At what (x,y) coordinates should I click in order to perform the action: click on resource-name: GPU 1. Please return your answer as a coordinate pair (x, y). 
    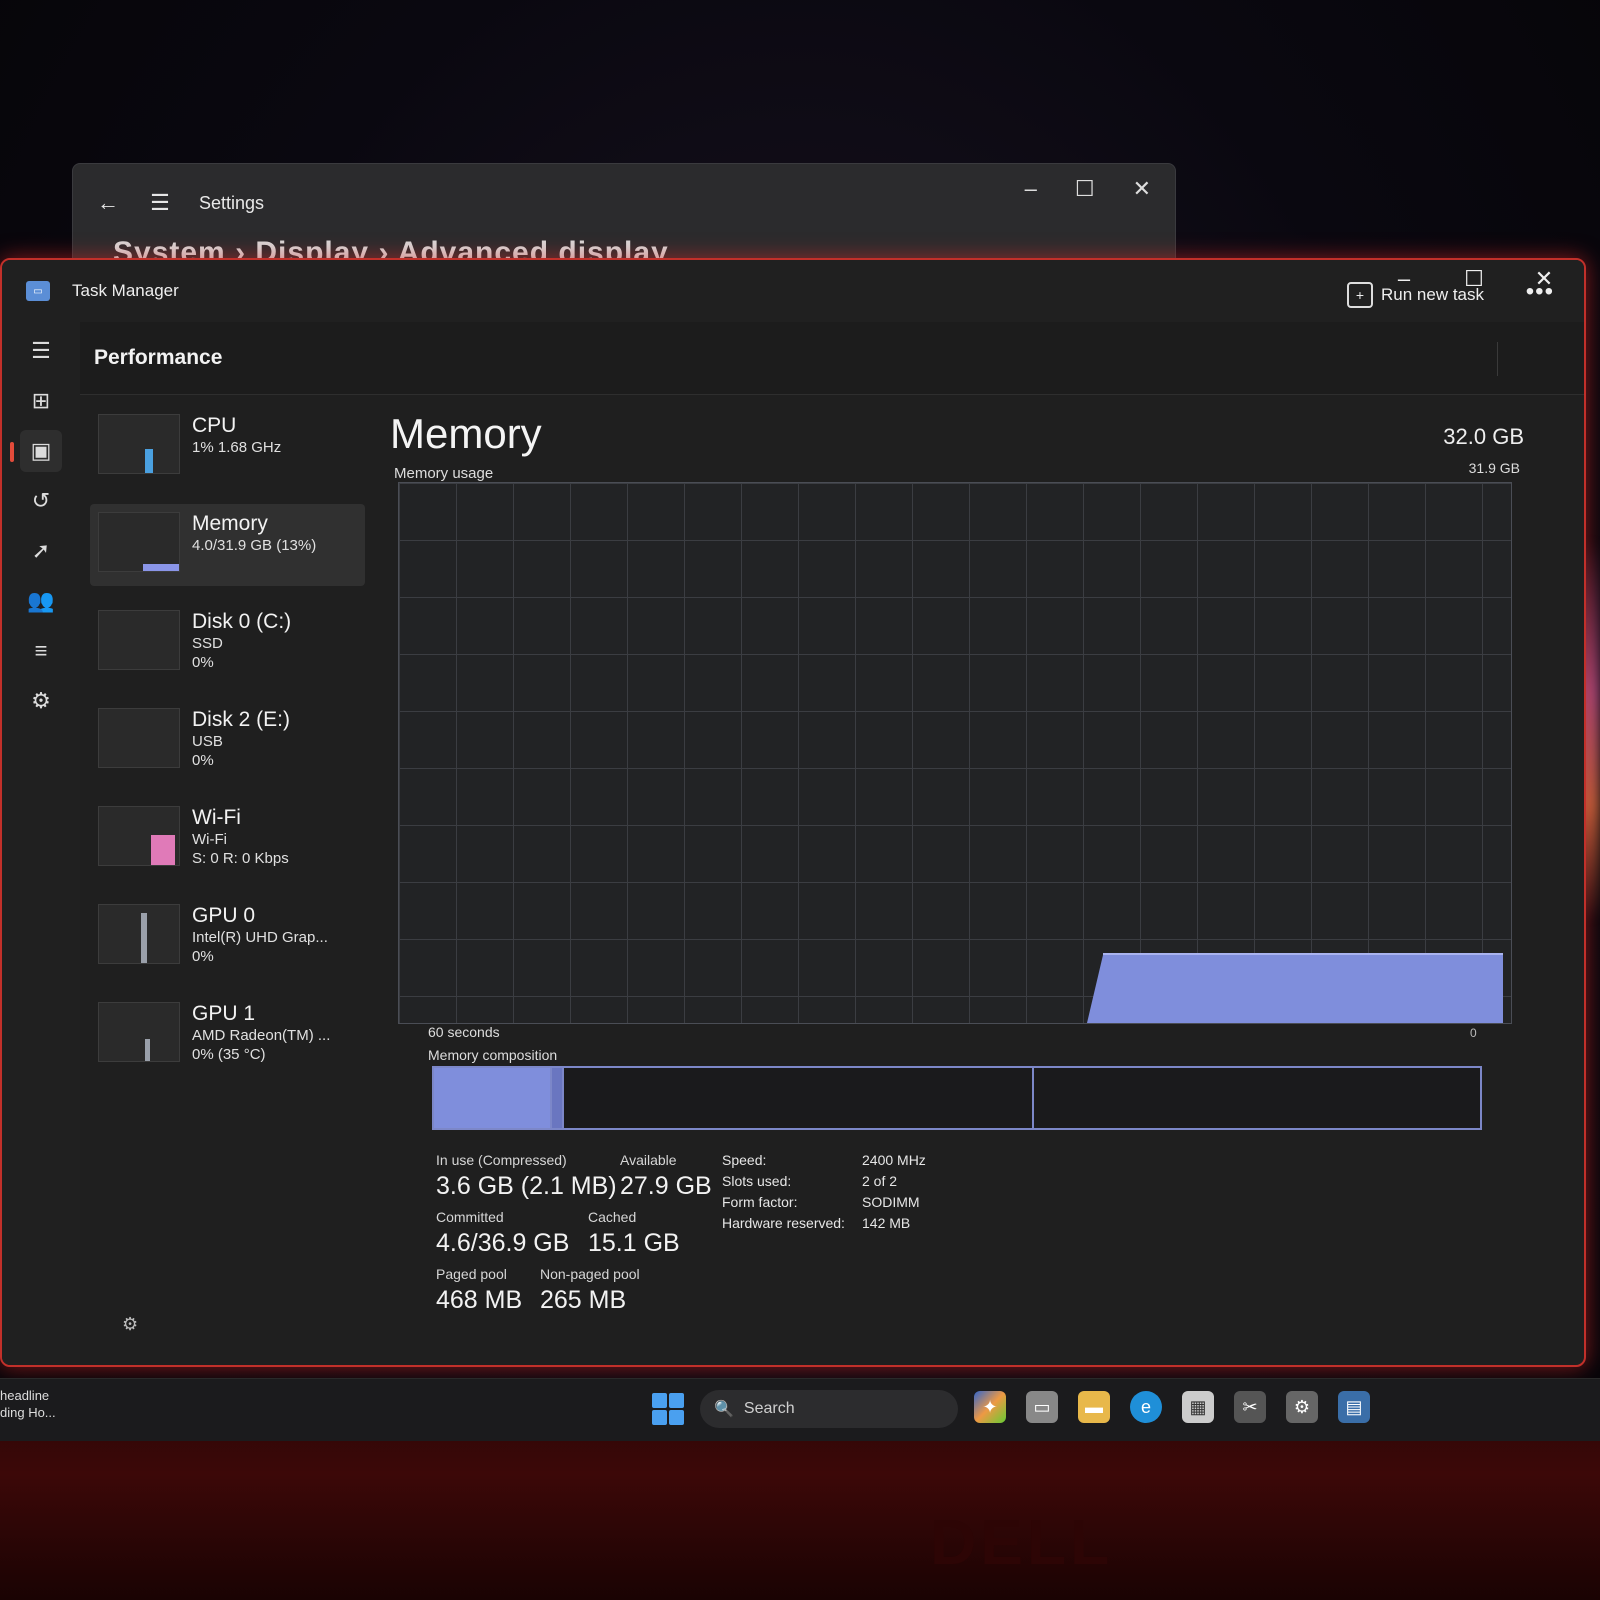
    Looking at the image, I should click on (224, 1013).